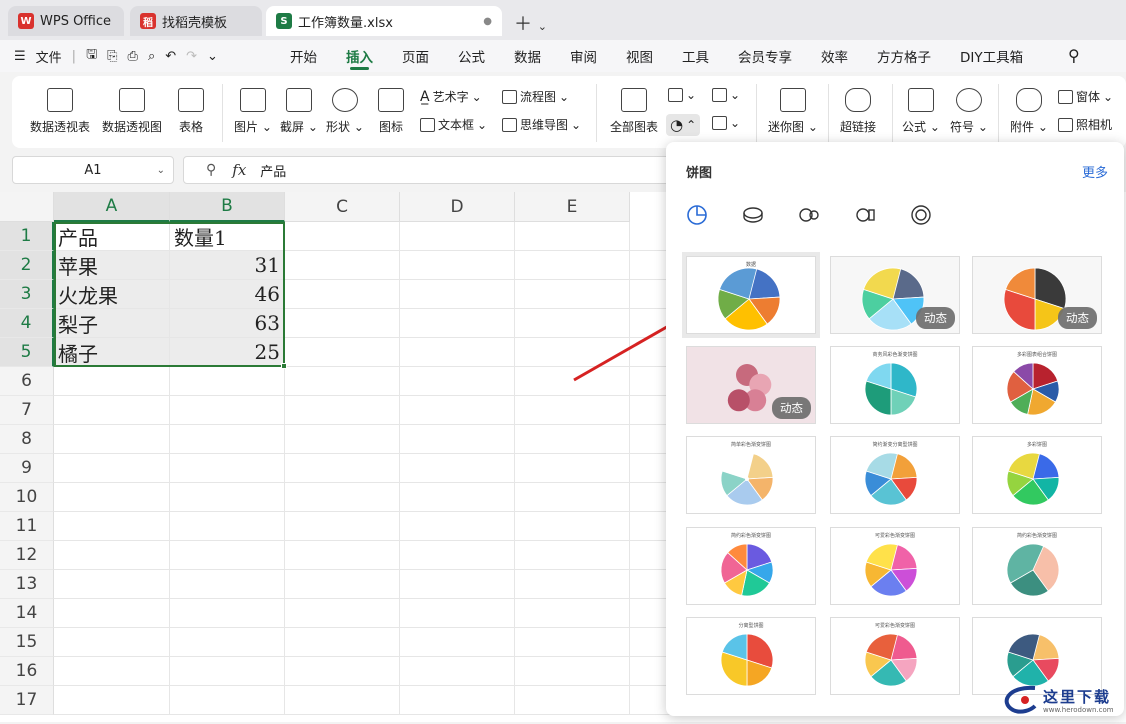  I want to click on table-cell: 数量1, so click(227, 236).